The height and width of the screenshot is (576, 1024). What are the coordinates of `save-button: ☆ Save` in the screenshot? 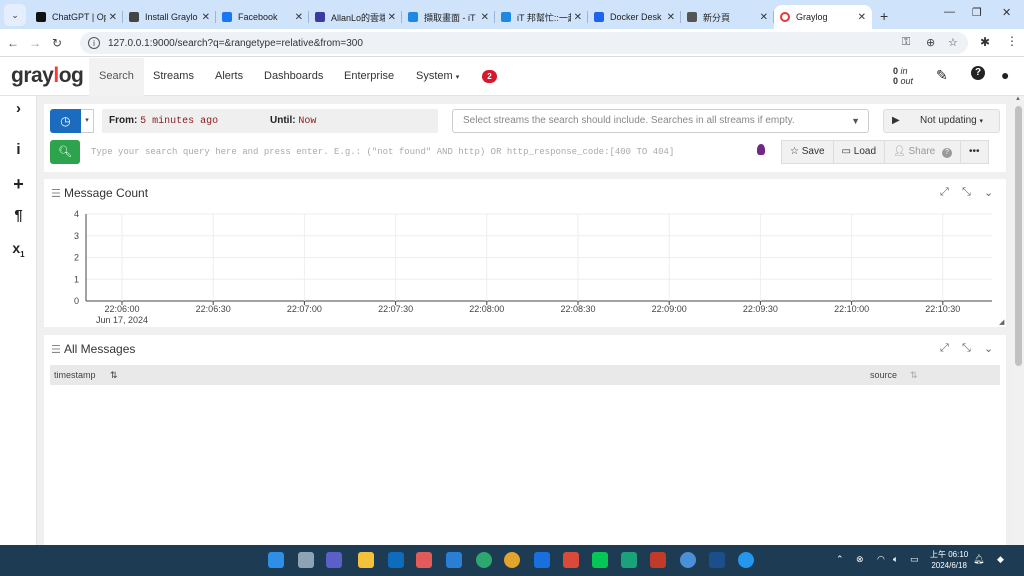 It's located at (807, 152).